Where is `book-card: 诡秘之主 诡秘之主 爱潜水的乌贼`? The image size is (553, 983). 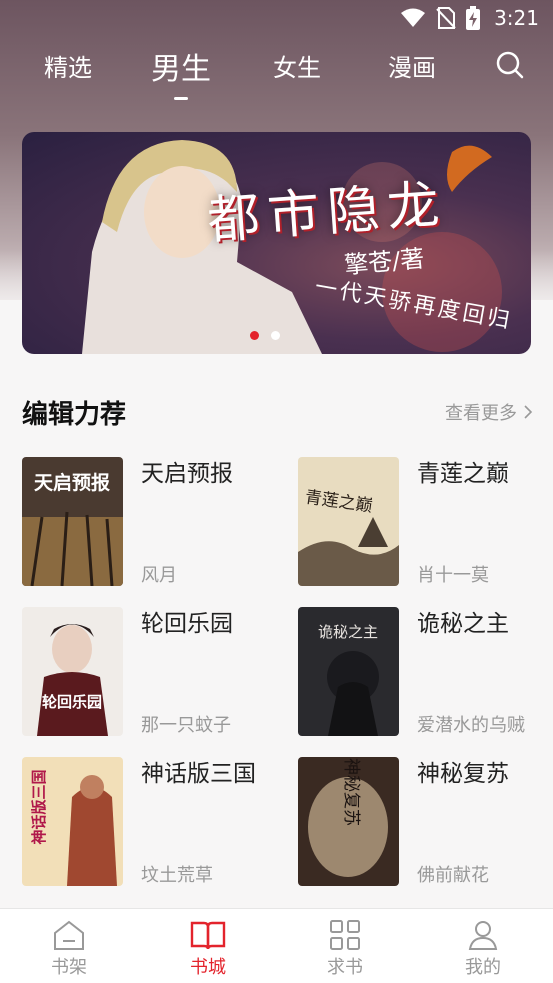
book-card: 诡秘之主 诡秘之主 爱潜水的乌贼 is located at coordinates (418, 672).